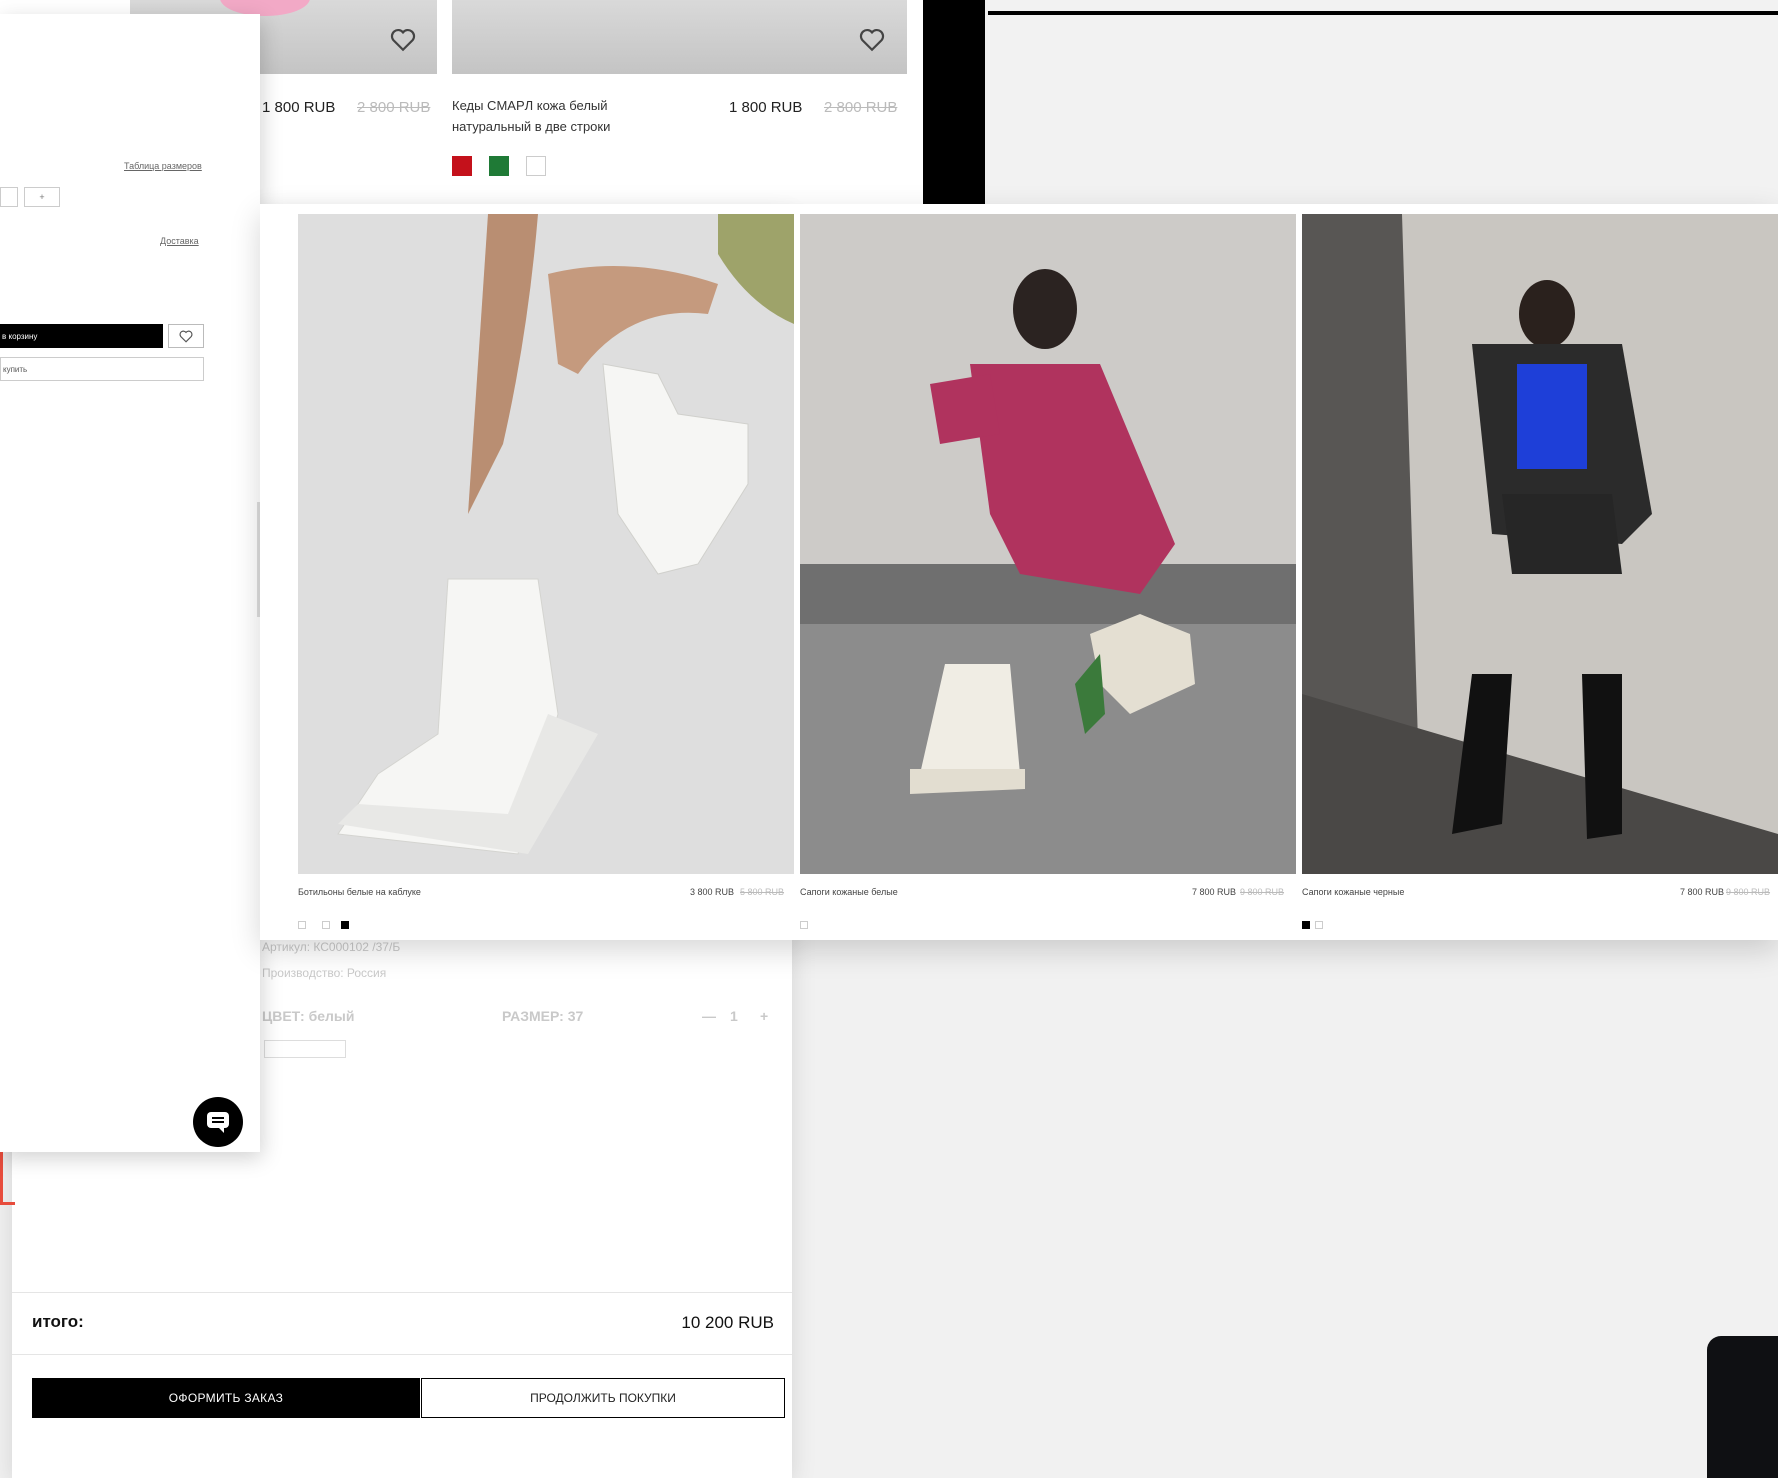  What do you see at coordinates (462, 166) in the screenshot?
I see `color-swatch-red` at bounding box center [462, 166].